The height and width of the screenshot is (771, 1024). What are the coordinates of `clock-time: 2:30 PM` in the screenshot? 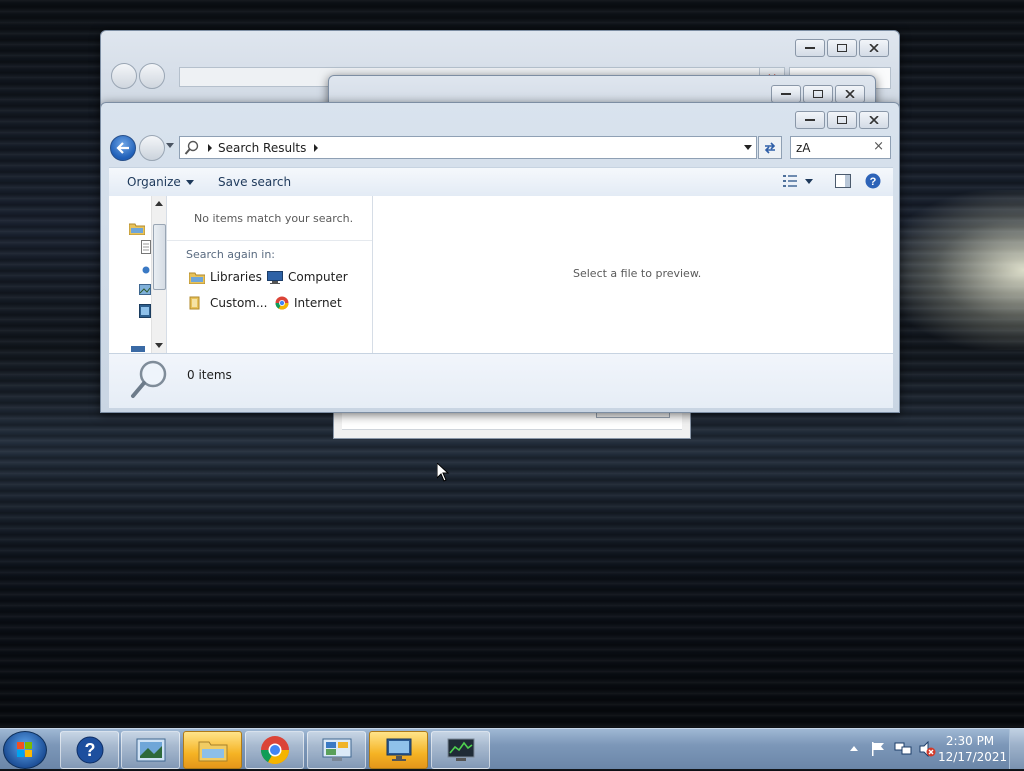 It's located at (970, 741).